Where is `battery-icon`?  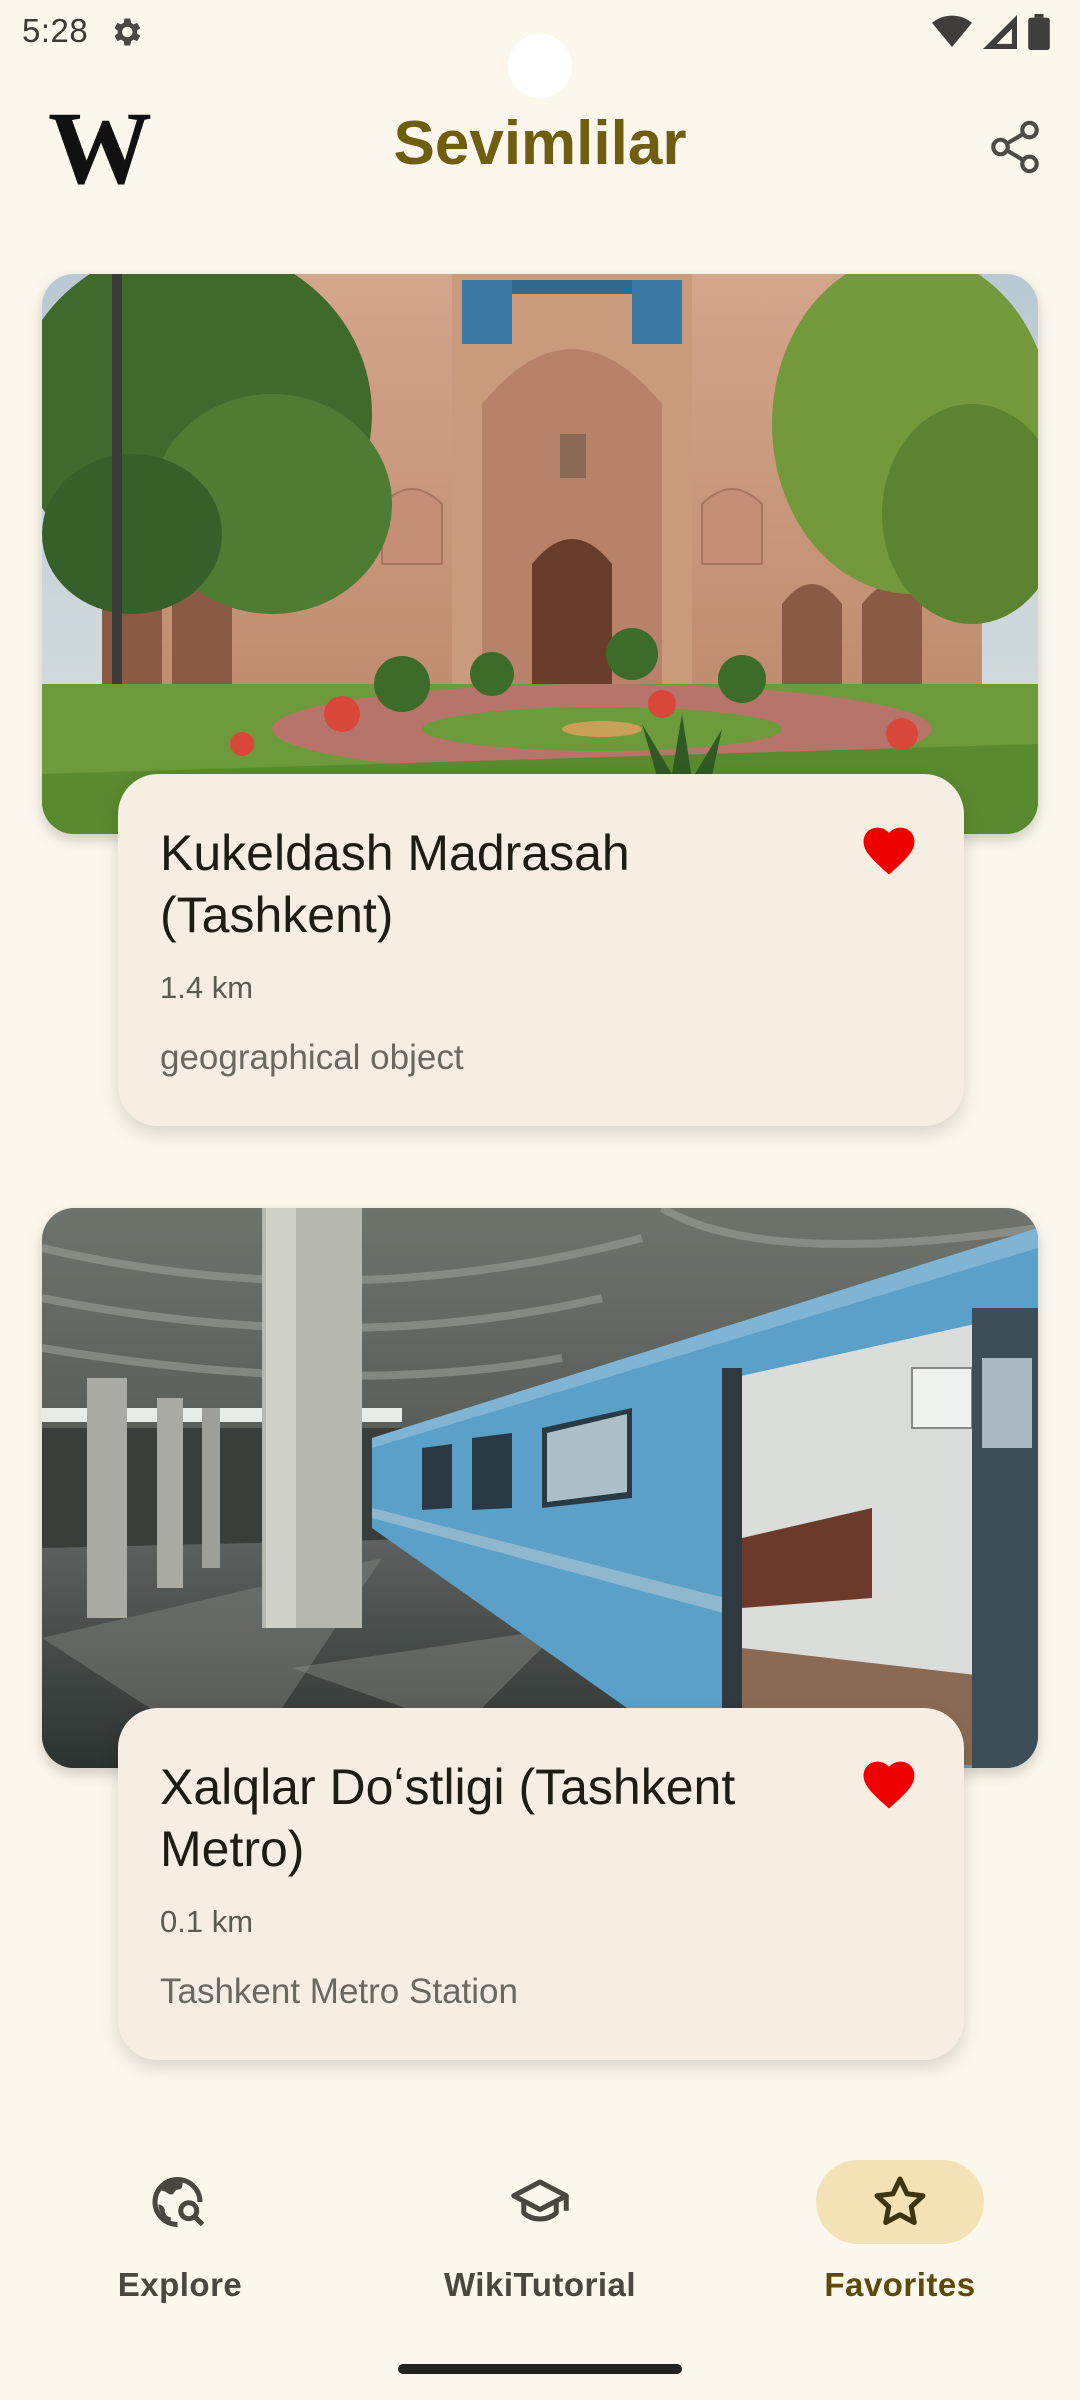 battery-icon is located at coordinates (1039, 32).